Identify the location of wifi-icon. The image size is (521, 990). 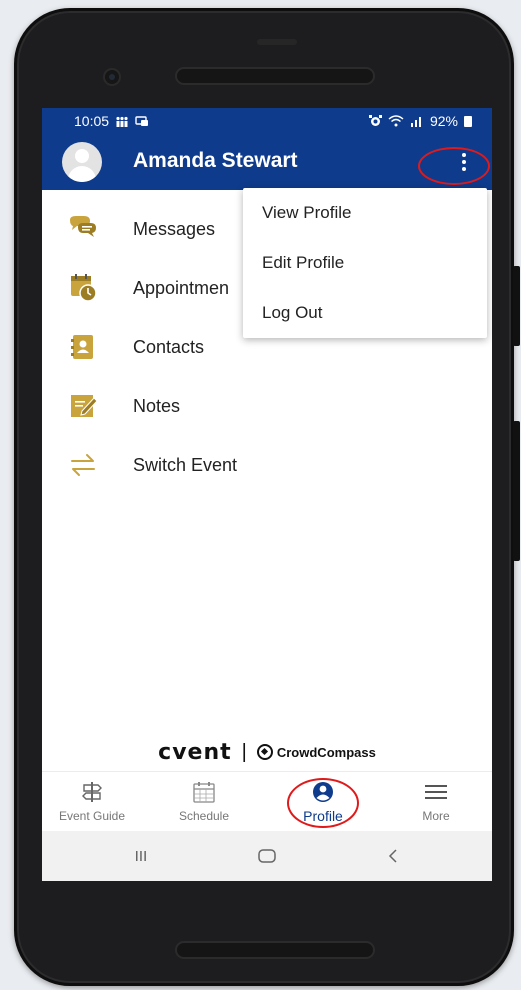
(396, 121).